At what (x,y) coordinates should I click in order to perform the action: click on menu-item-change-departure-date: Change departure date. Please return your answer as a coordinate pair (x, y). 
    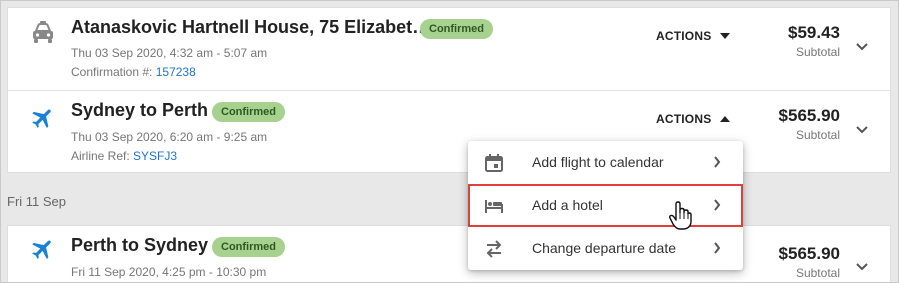
    Looking at the image, I should click on (605, 248).